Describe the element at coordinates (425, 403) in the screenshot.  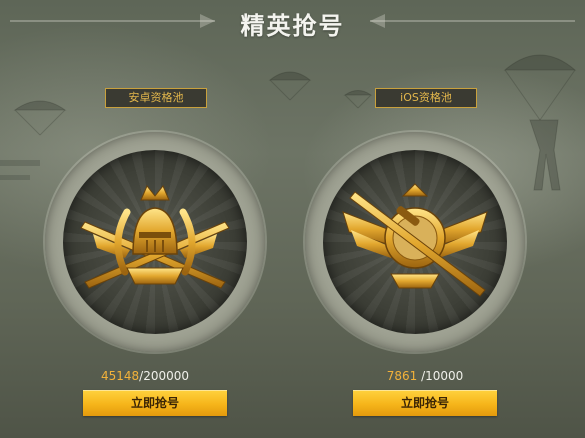
I see `ios-grab-button: 立即抢号` at that location.